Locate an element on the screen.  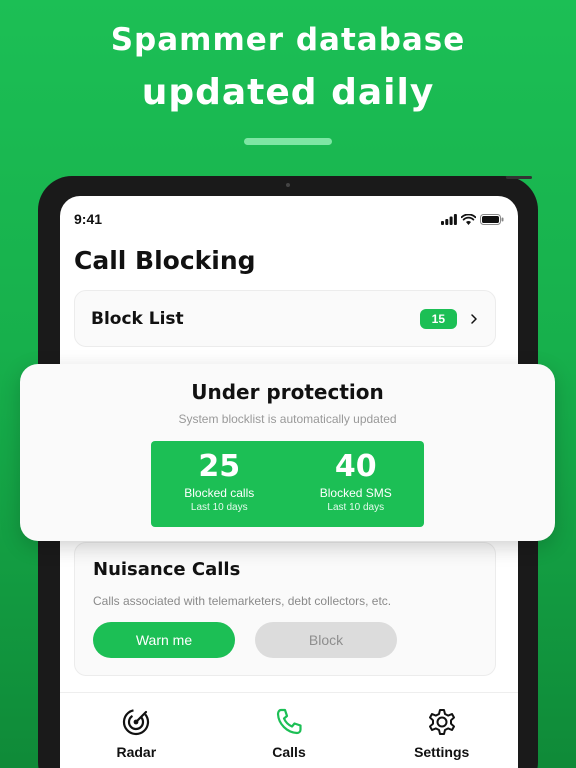
headline-line-2: updated daily is located at coordinates (288, 92).